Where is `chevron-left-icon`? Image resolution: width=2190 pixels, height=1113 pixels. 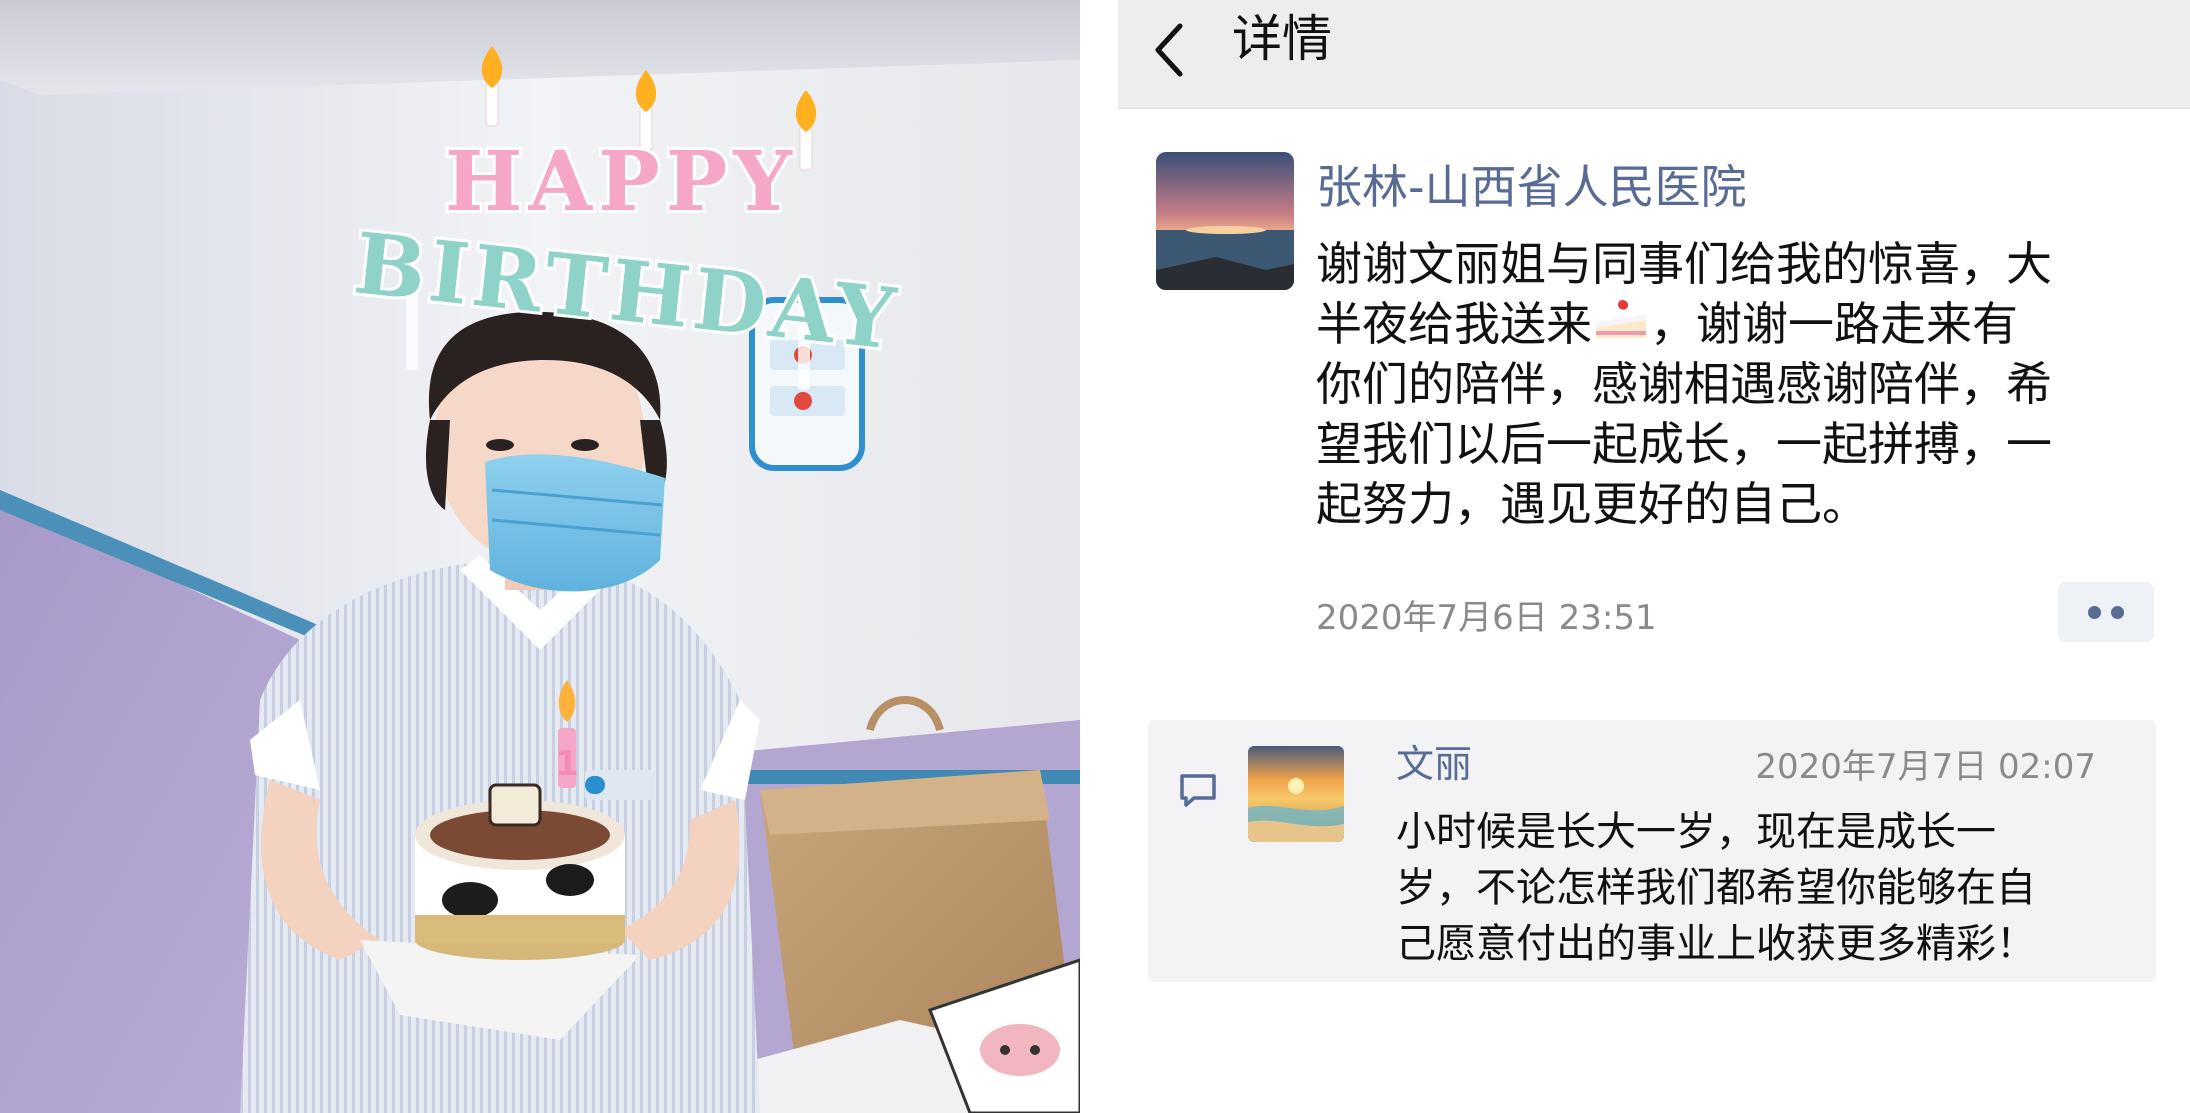 chevron-left-icon is located at coordinates (1169, 50).